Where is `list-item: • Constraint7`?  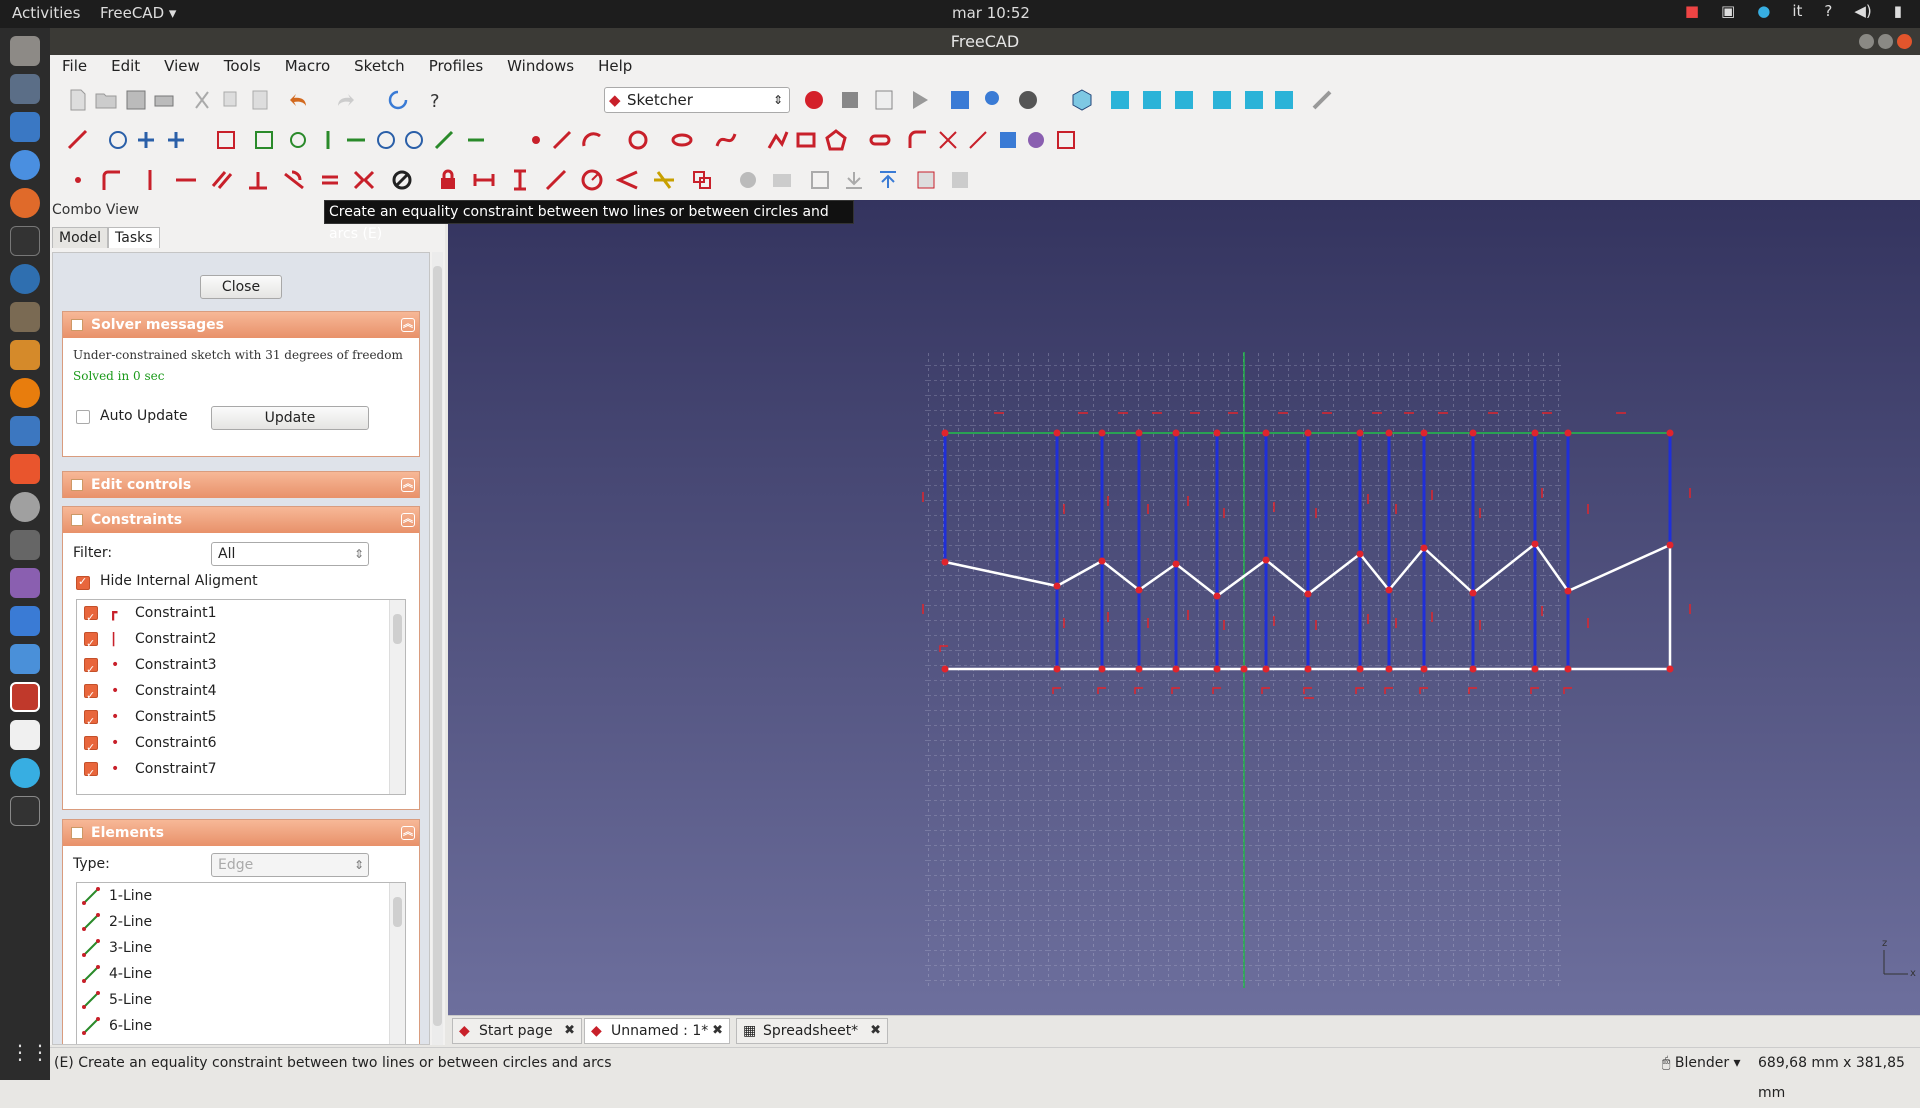 list-item: • Constraint7 is located at coordinates (232, 771).